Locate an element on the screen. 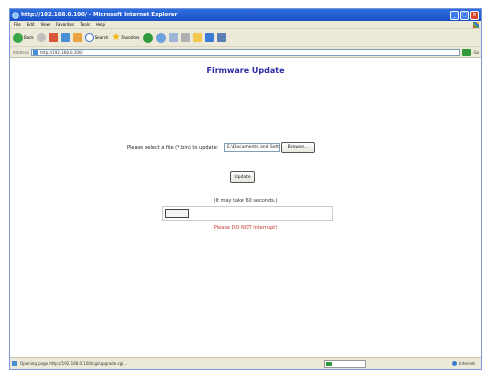 The height and width of the screenshot is (379, 495). page-title: Firmware Update is located at coordinates (245, 70).